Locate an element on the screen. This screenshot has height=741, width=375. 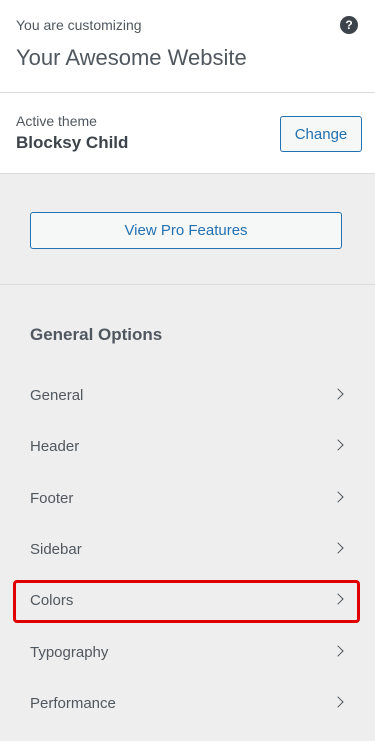
active-theme-name: Blocksy Child is located at coordinates (72, 142).